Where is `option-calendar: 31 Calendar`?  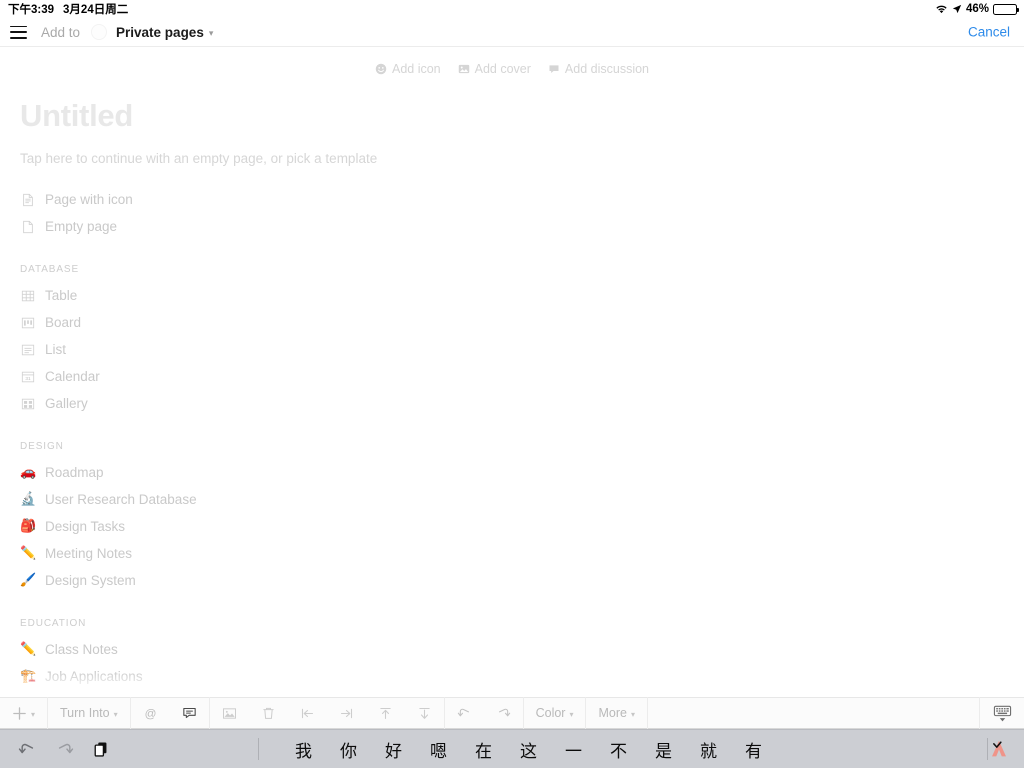
option-calendar: 31 Calendar is located at coordinates (512, 376).